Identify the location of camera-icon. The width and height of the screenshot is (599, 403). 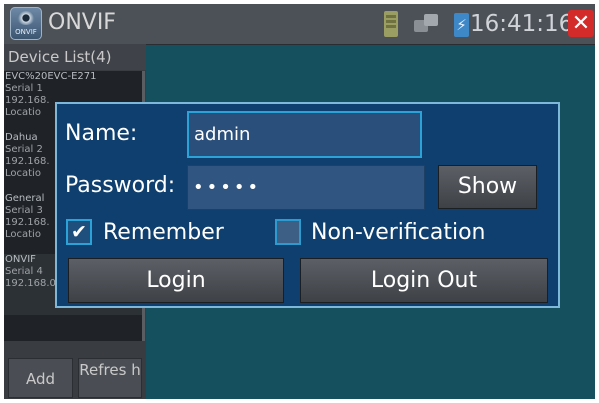
(26, 18).